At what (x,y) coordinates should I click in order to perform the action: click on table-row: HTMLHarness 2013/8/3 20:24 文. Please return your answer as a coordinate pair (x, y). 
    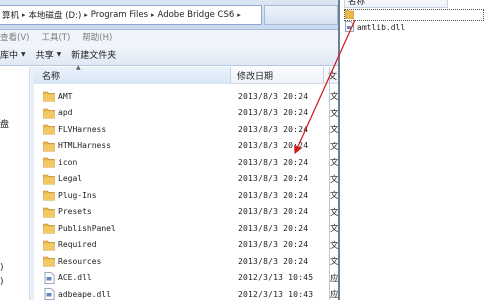
    Looking at the image, I should click on (187, 146).